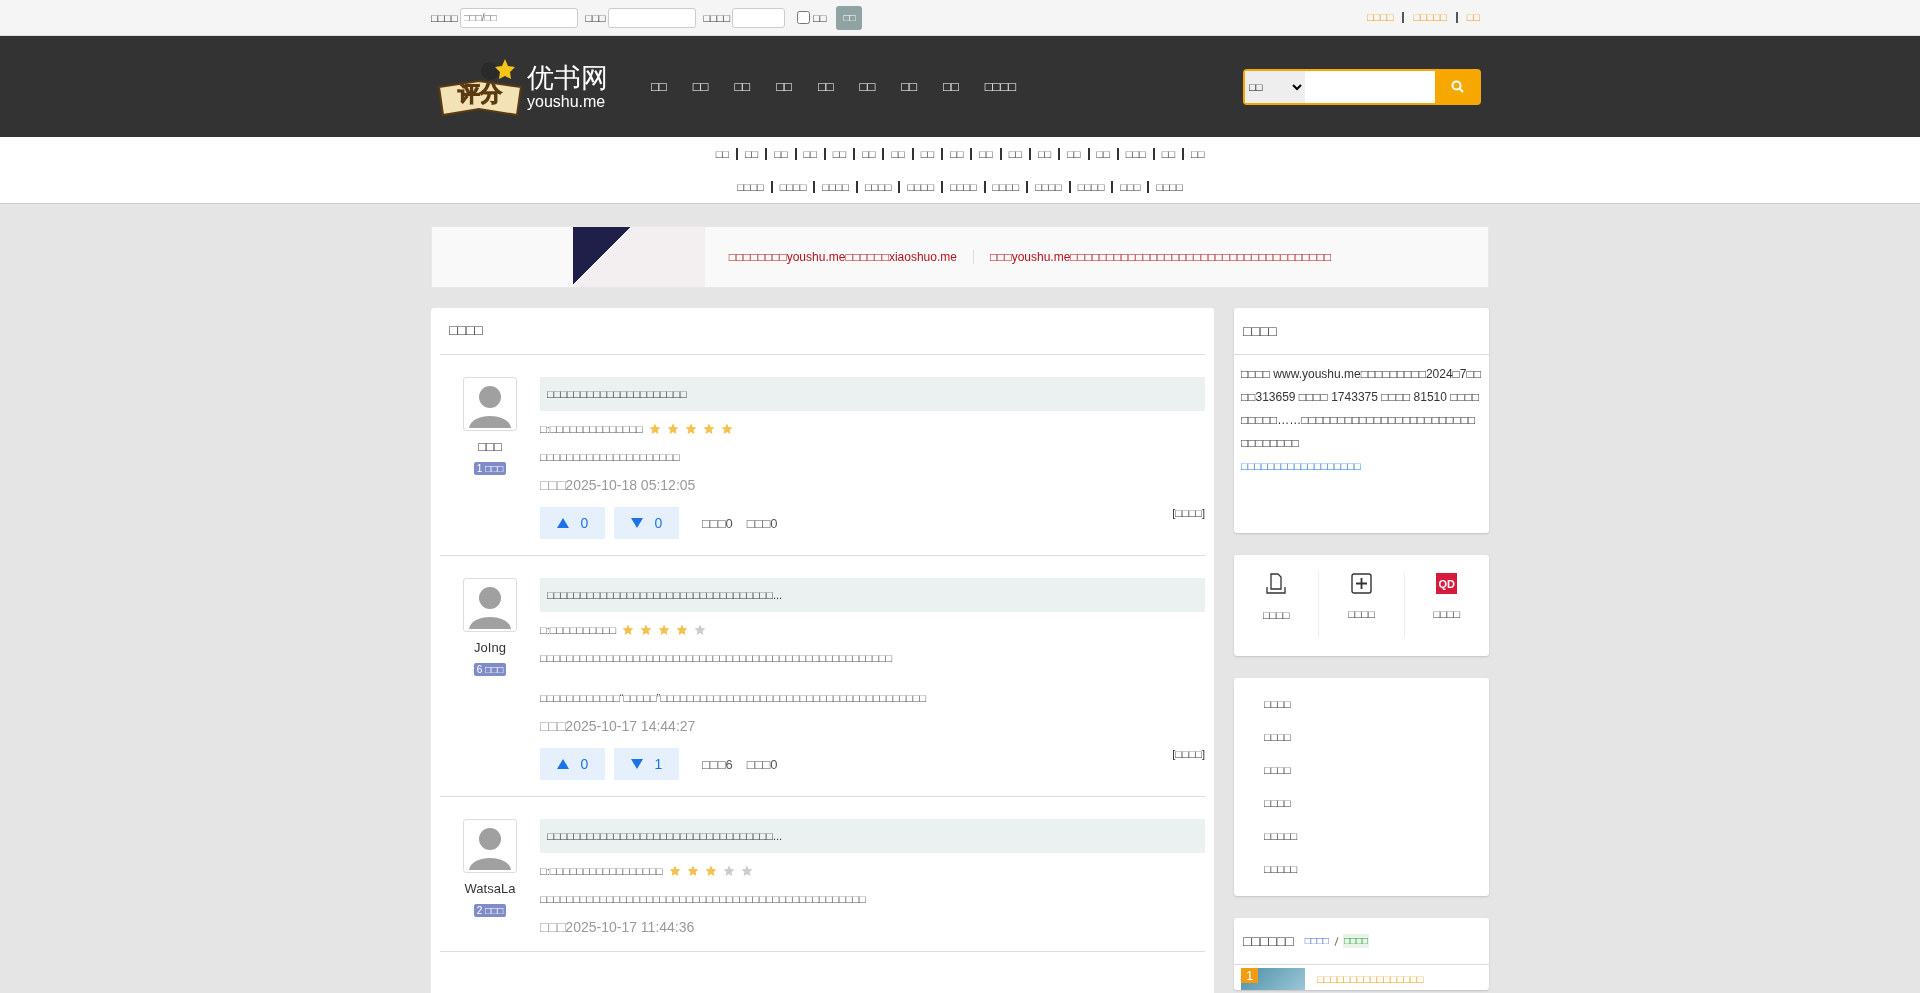 This screenshot has height=993, width=1920. Describe the element at coordinates (717, 17) in the screenshot. I see `field-label: □□□□` at that location.